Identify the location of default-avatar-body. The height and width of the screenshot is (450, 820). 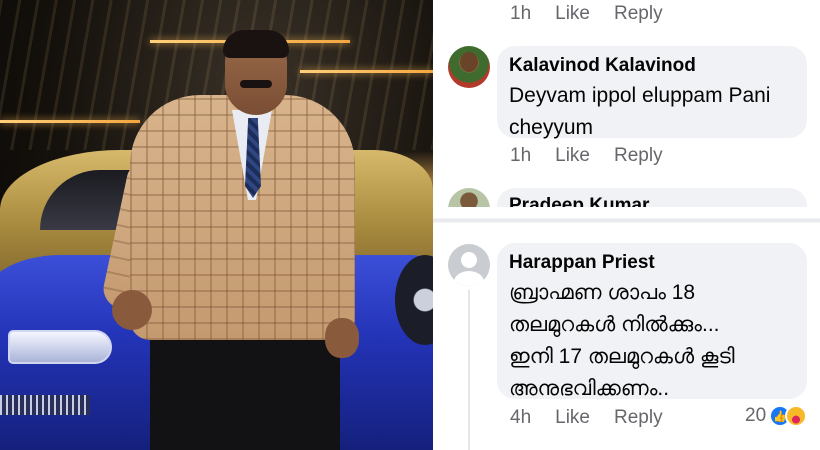
(469, 278).